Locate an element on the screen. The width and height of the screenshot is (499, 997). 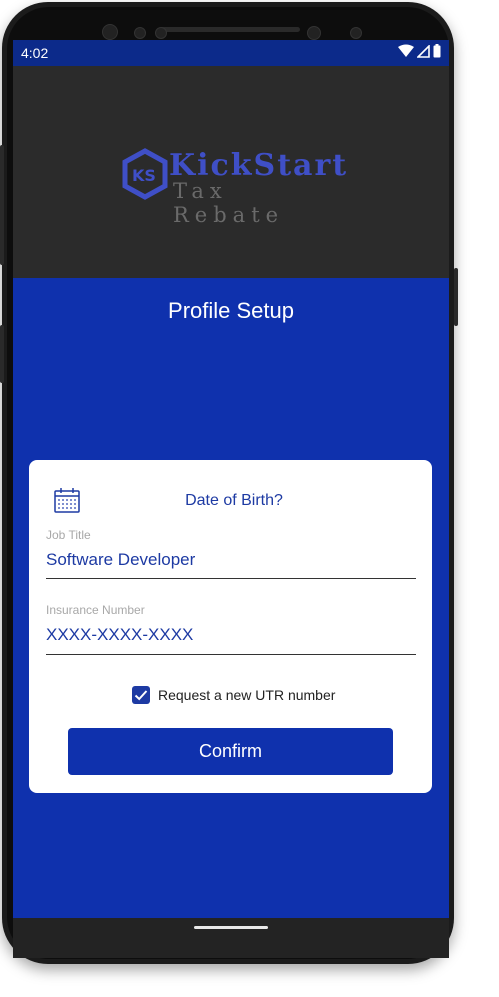
checkmark-icon is located at coordinates (141, 695).